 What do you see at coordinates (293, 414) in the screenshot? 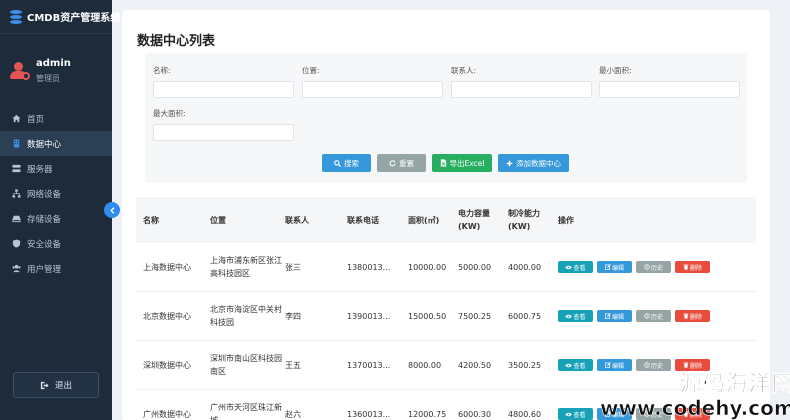
I see `cell-contact: 赵六` at bounding box center [293, 414].